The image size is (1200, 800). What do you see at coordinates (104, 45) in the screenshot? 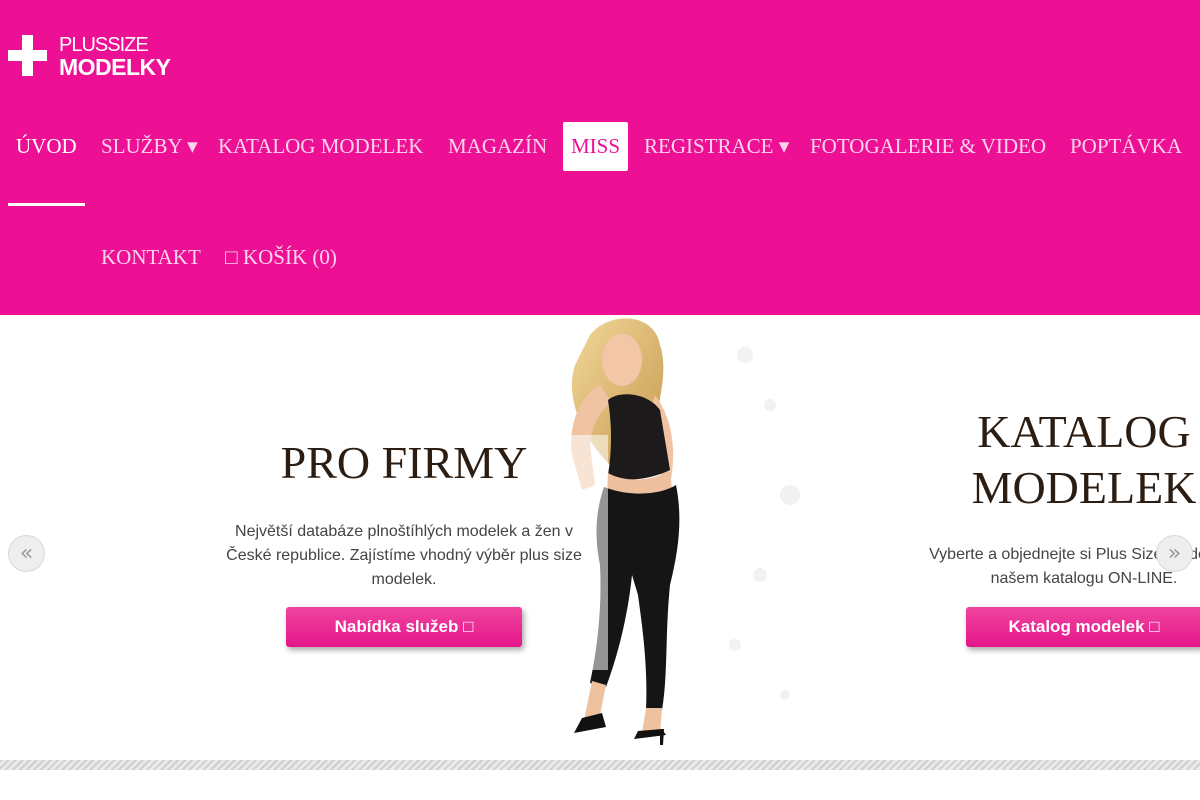
I see `logo-text-top: PLUSSIZE` at bounding box center [104, 45].